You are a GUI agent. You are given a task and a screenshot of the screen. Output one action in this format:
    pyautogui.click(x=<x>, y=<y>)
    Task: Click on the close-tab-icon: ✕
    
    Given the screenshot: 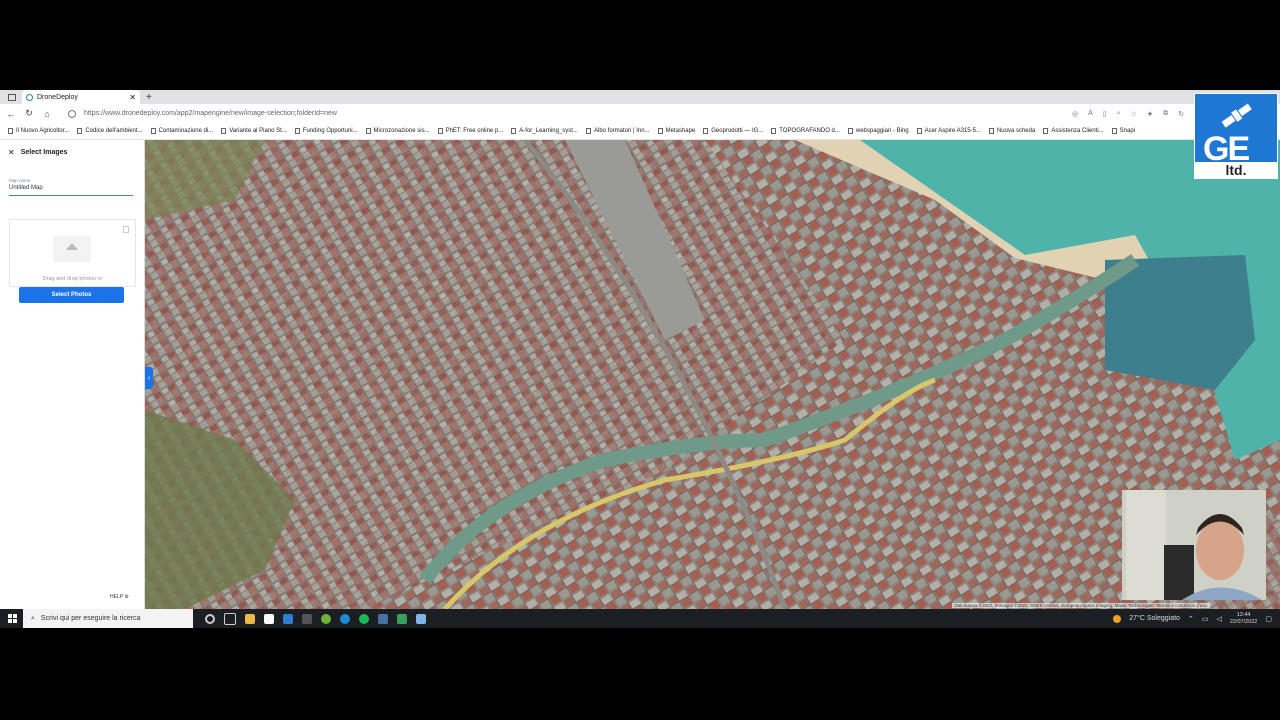 What is the action you would take?
    pyautogui.click(x=132, y=97)
    